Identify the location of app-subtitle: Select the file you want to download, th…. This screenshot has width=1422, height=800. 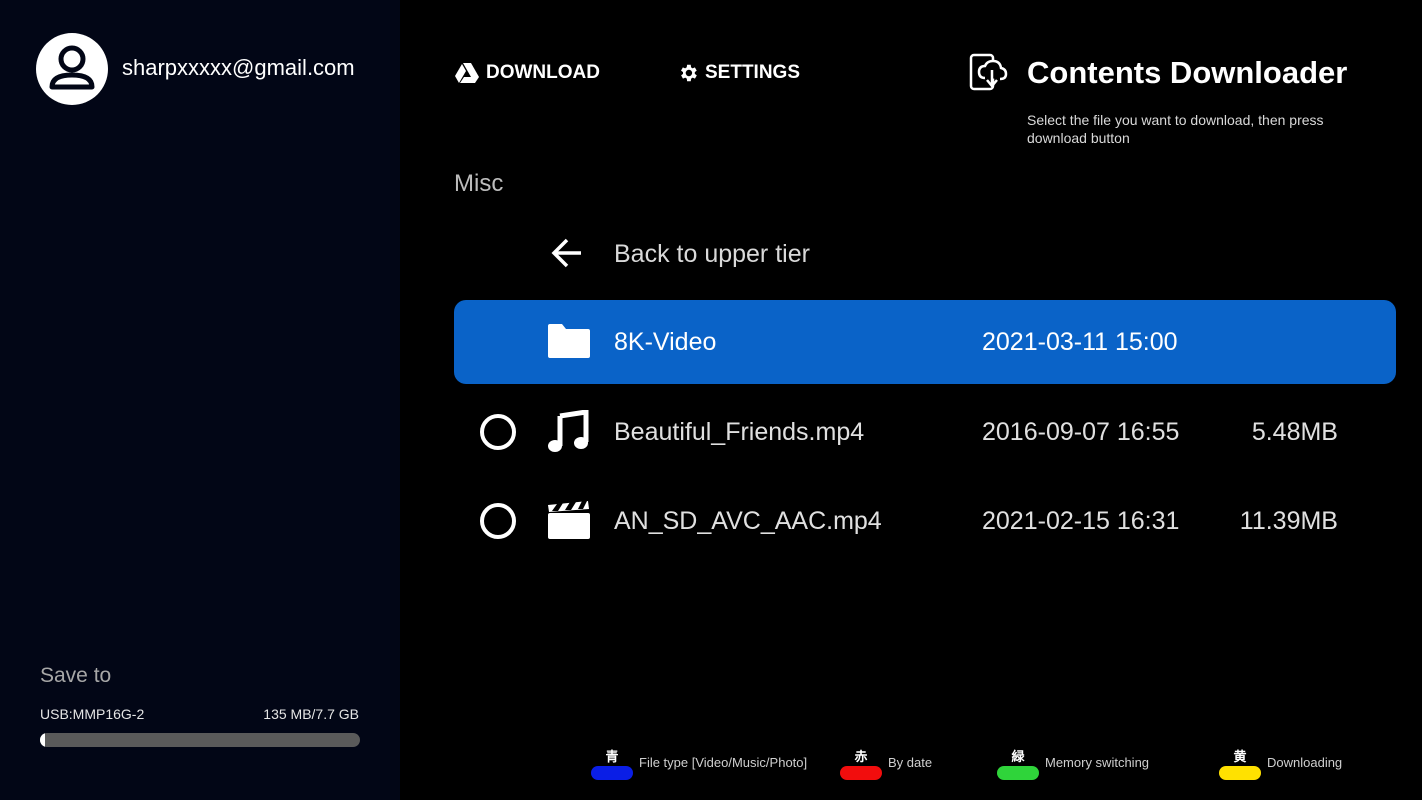
(1175, 129).